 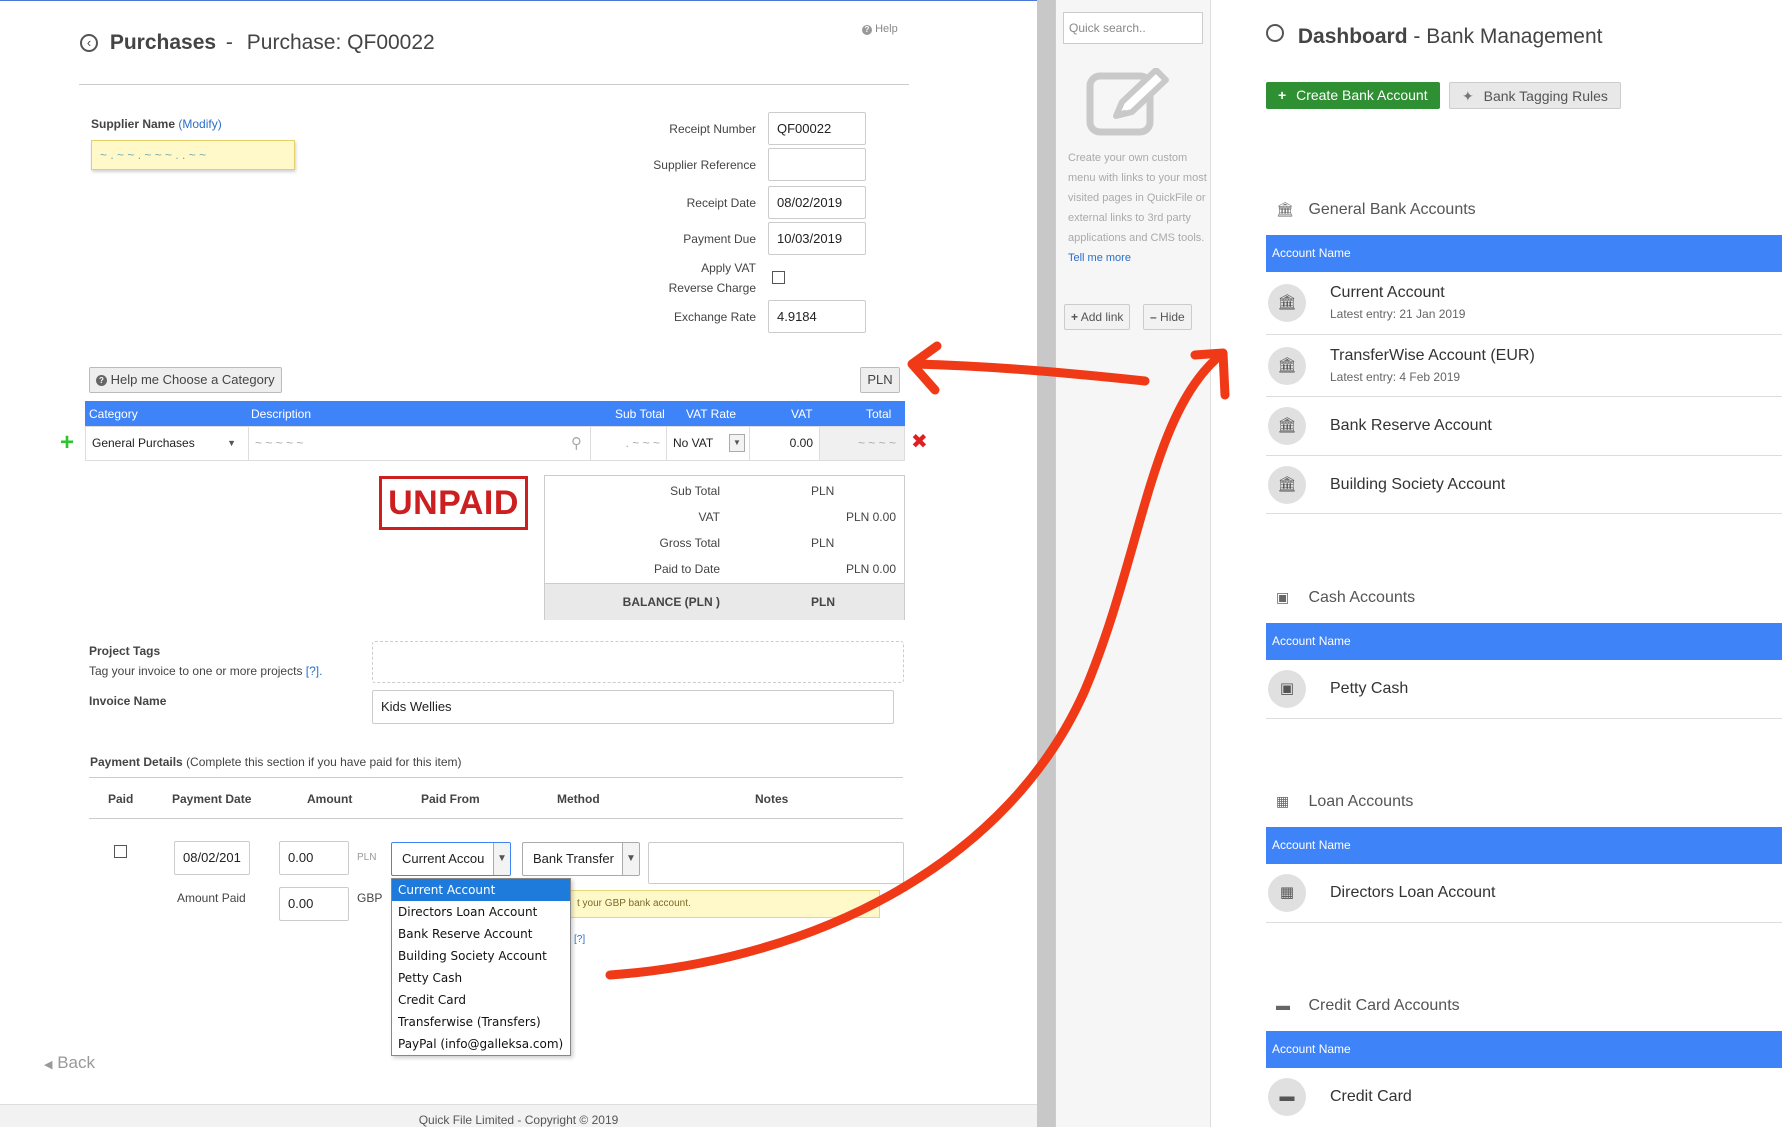 I want to click on reverse-charge-label: Reverse Charge, so click(x=712, y=288).